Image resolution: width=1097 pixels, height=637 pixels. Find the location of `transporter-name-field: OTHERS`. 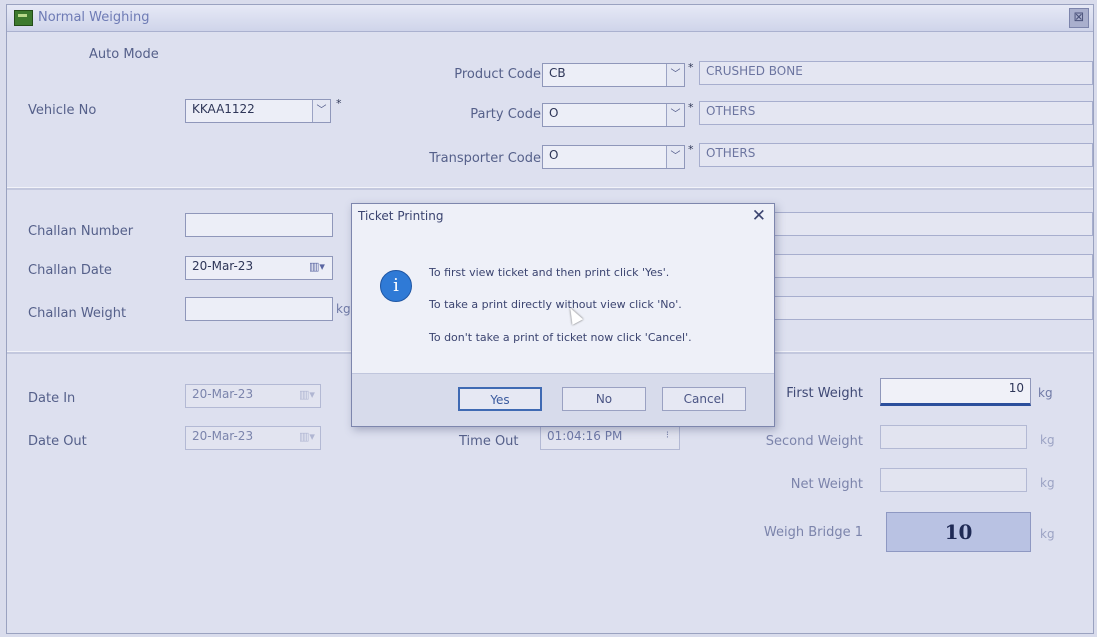

transporter-name-field: OTHERS is located at coordinates (896, 155).